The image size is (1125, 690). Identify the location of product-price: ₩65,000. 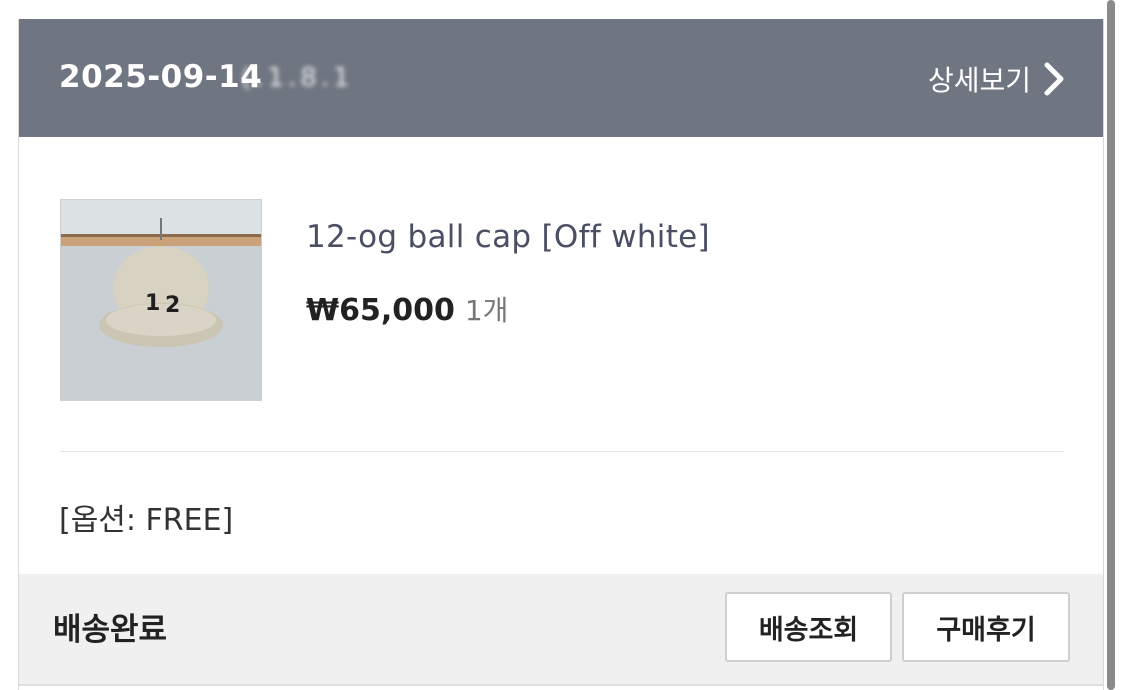
(380, 310).